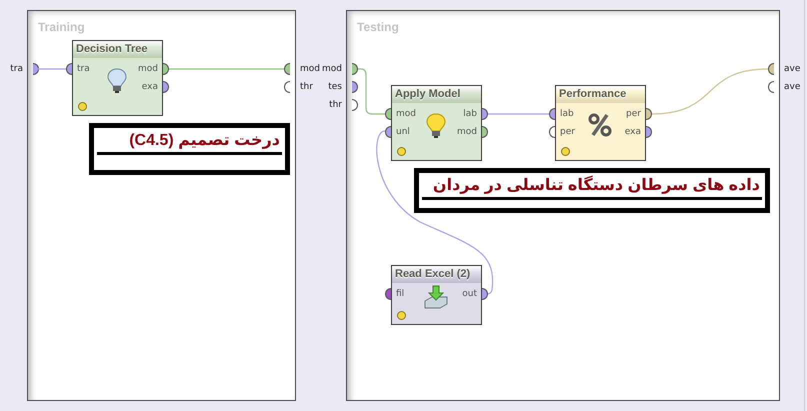 This screenshot has height=411, width=807. What do you see at coordinates (600, 94) in the screenshot?
I see `operator-title: Performance` at bounding box center [600, 94].